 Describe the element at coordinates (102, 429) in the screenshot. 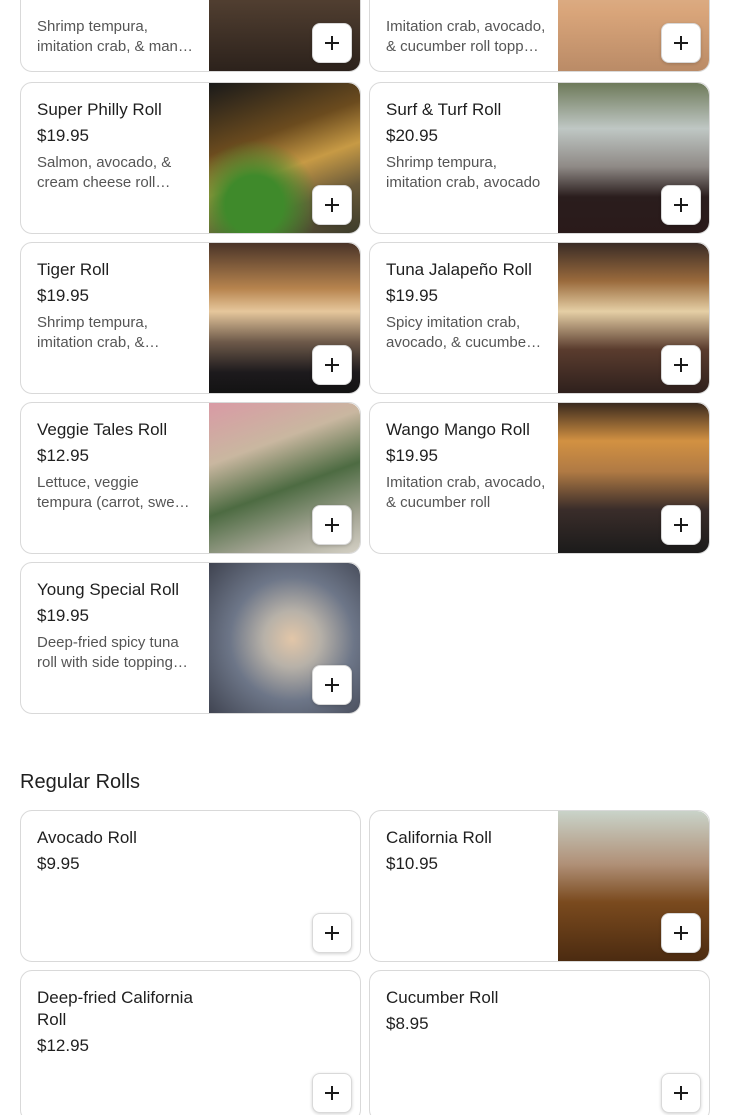

I see `item-name: Veggie Tales Roll` at that location.